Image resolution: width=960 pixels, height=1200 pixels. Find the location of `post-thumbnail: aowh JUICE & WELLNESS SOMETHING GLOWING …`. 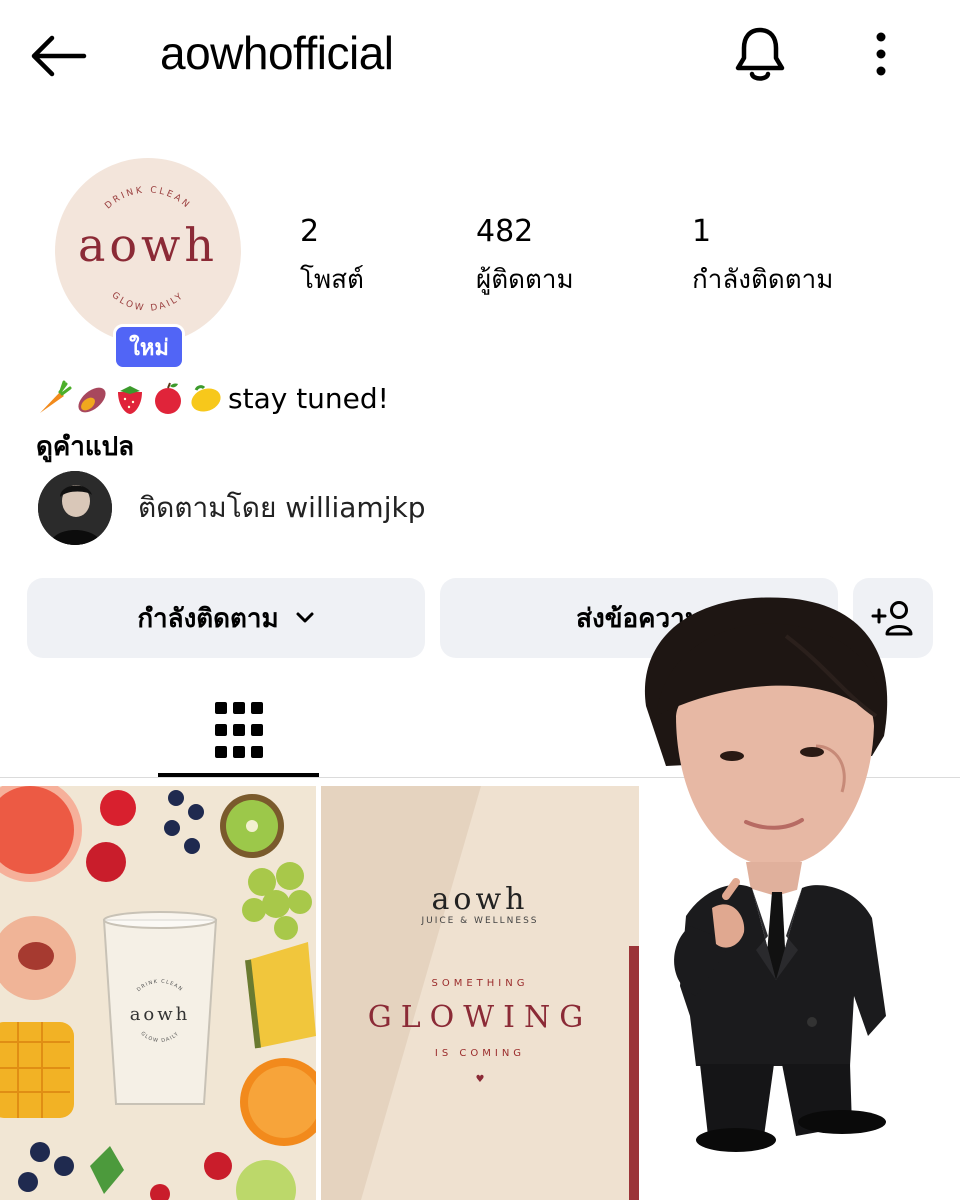

post-thumbnail: aowh JUICE & WELLNESS SOMETHING GLOWING … is located at coordinates (480, 993).